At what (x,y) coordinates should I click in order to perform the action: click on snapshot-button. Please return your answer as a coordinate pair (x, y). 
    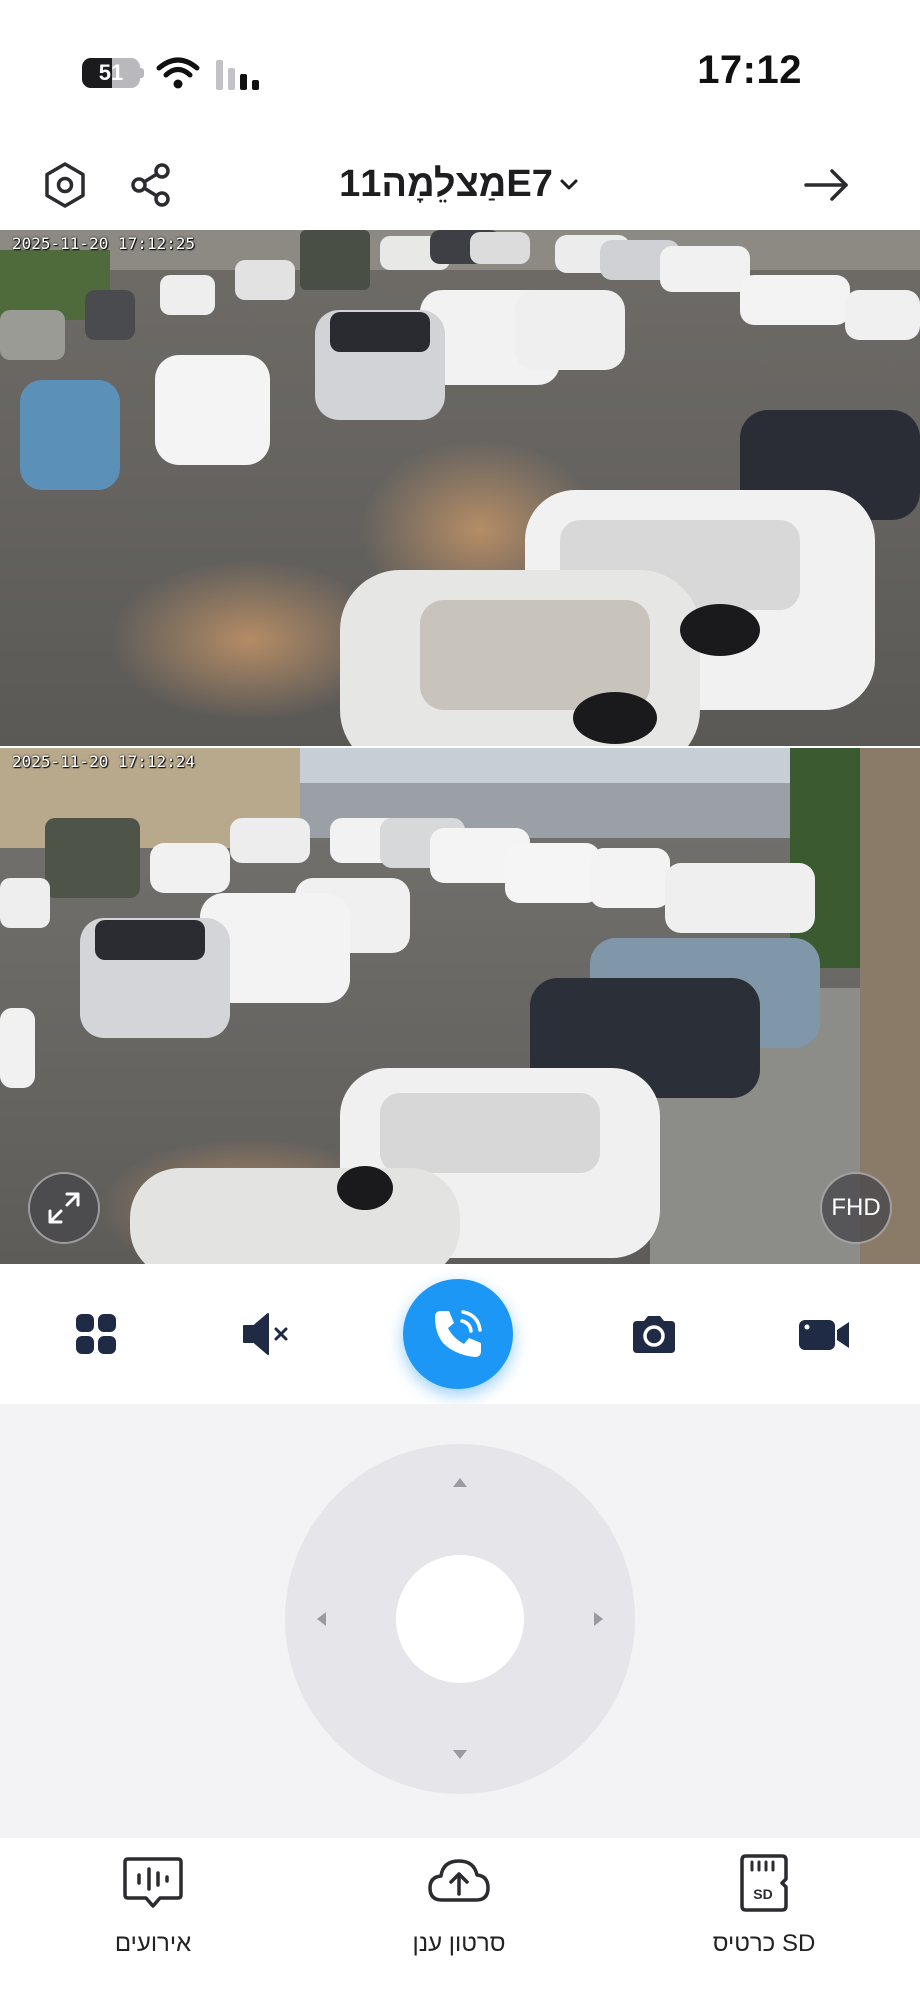
    Looking at the image, I should click on (654, 1334).